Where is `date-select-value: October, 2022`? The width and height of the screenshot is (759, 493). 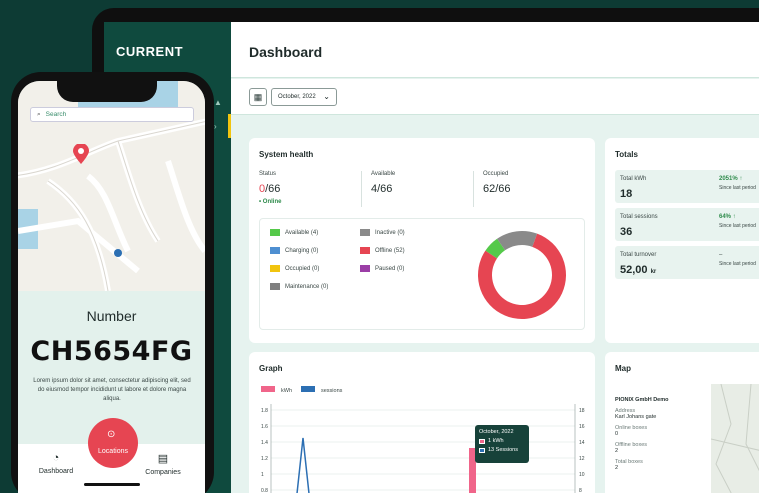
date-select-value: October, 2022 is located at coordinates (297, 97).